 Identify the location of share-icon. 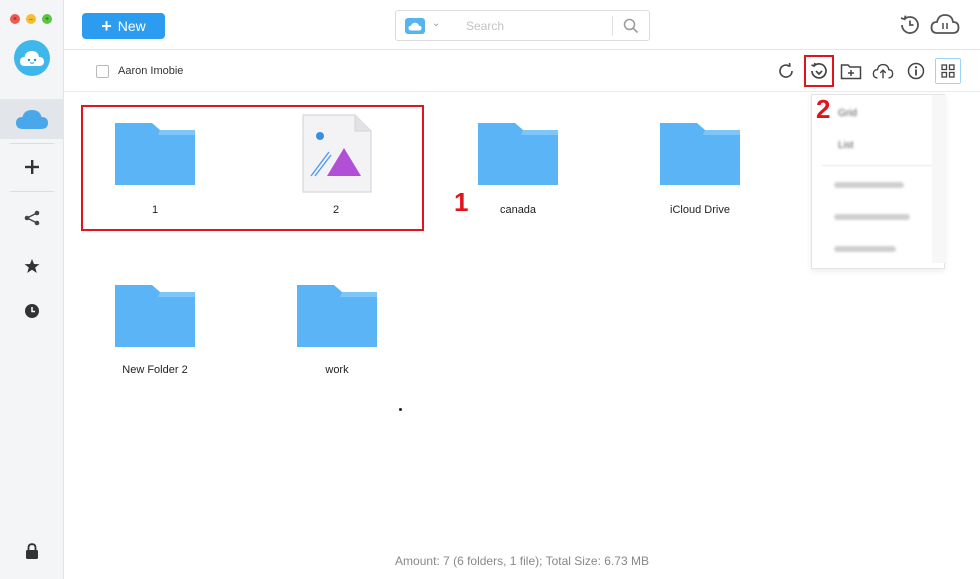
(31, 218).